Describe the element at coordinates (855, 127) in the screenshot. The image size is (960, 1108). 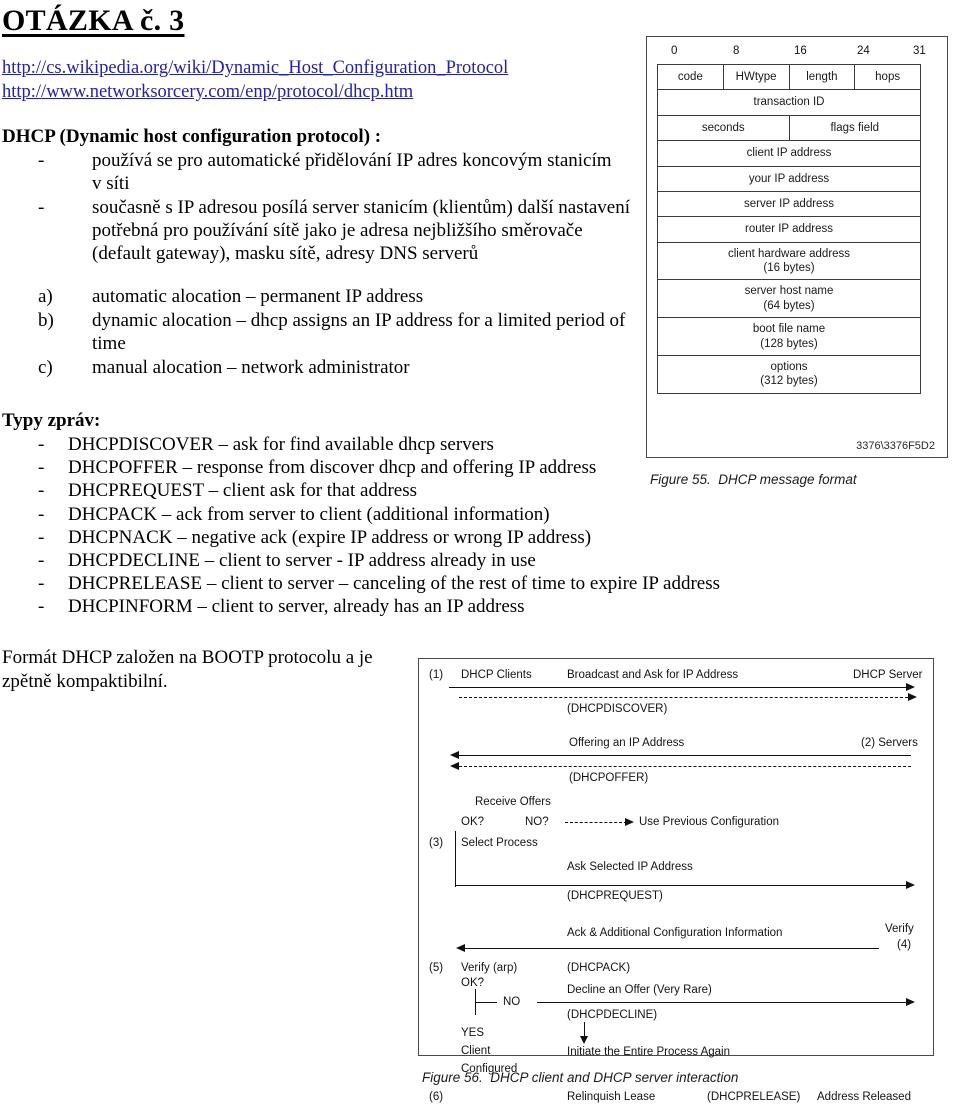
I see `packet-field-flags-field: flags field` at that location.